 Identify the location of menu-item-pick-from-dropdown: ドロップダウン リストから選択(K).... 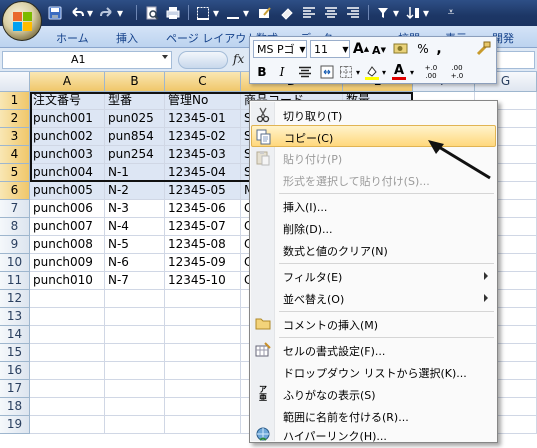
(373, 372).